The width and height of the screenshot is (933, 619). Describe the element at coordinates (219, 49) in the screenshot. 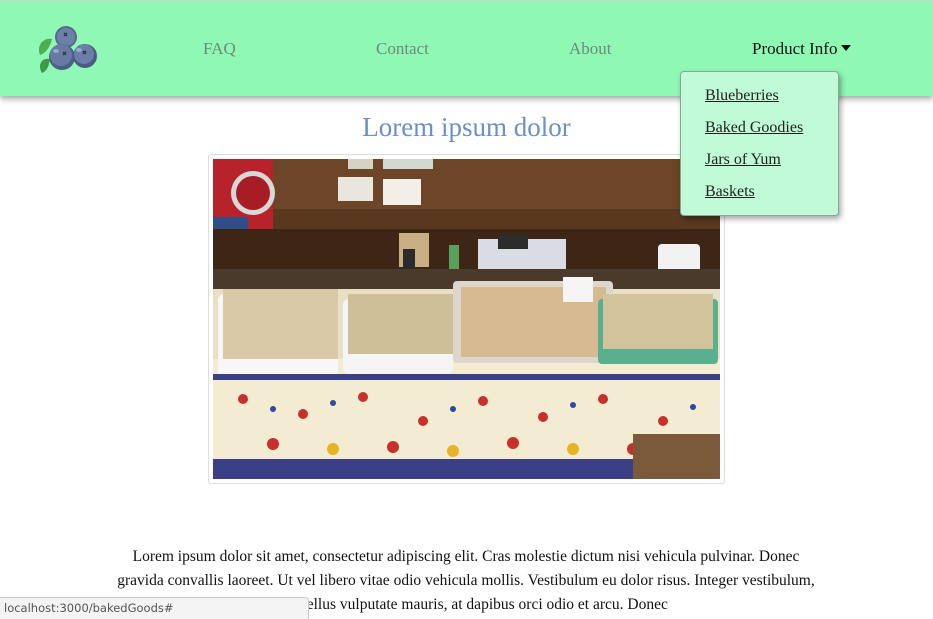

I see `nav-link-faq: FAQ` at that location.